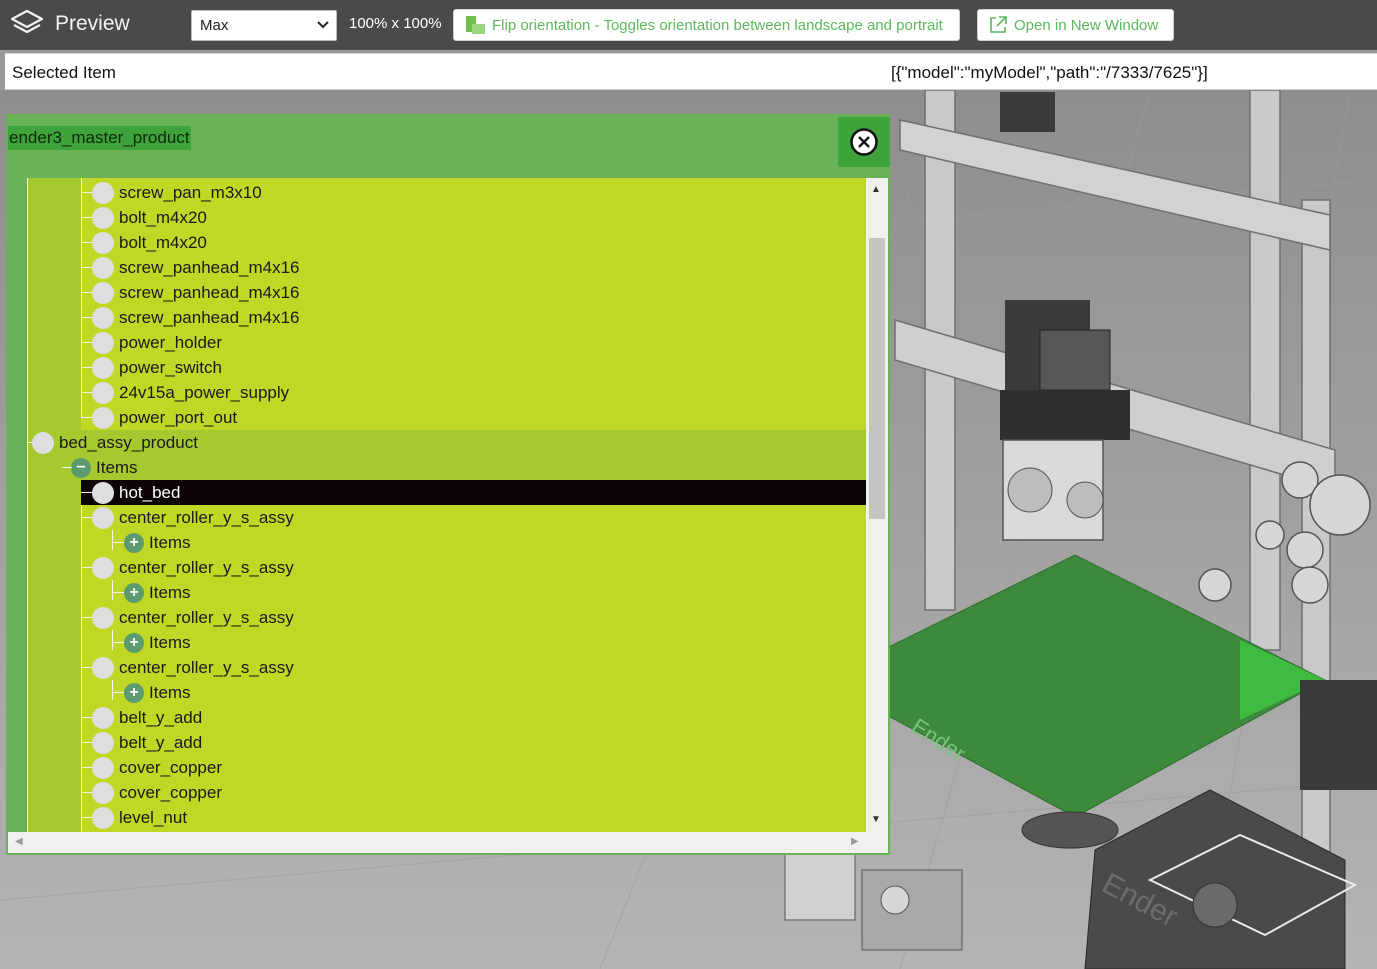  Describe the element at coordinates (437, 442) in the screenshot. I see `tree-row: bed_assy_product` at that location.